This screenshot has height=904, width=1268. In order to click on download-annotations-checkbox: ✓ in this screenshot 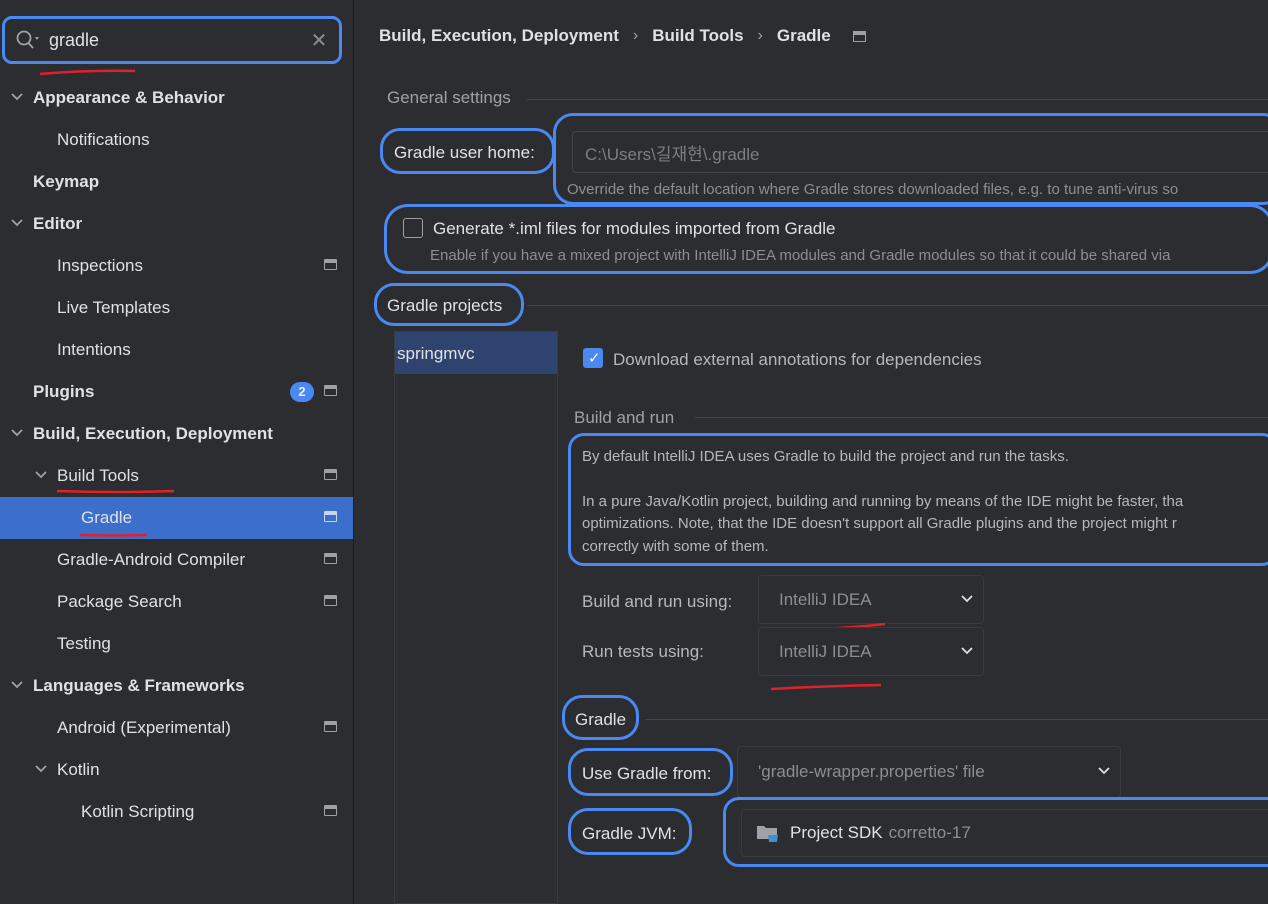, I will do `click(593, 358)`.